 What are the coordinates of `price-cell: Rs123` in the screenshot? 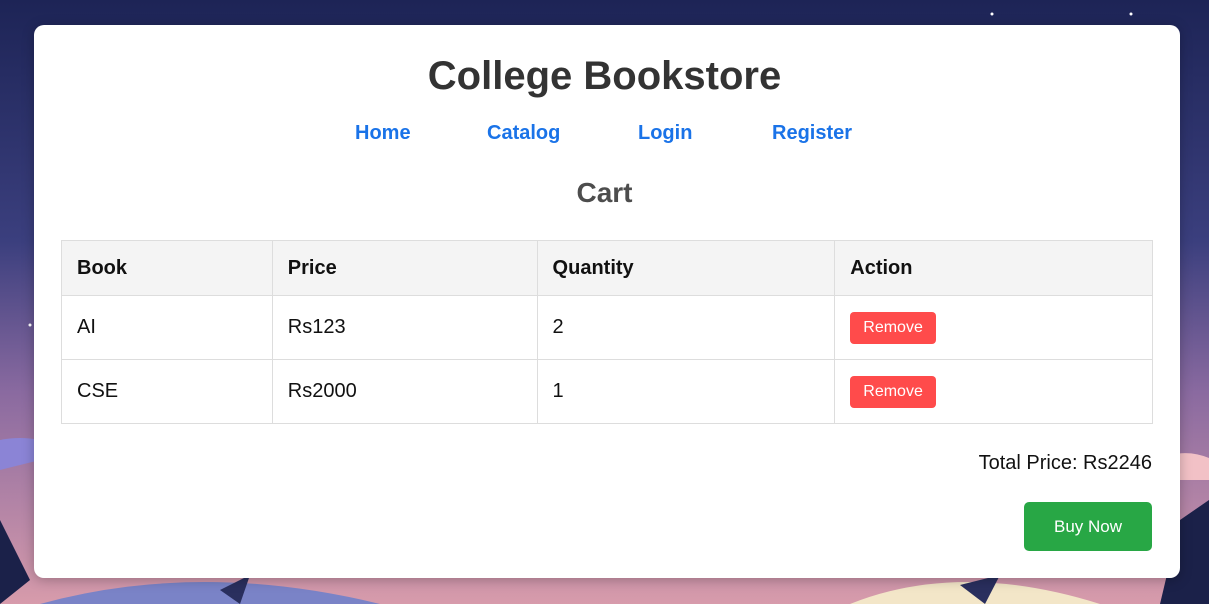 It's located at (404, 327).